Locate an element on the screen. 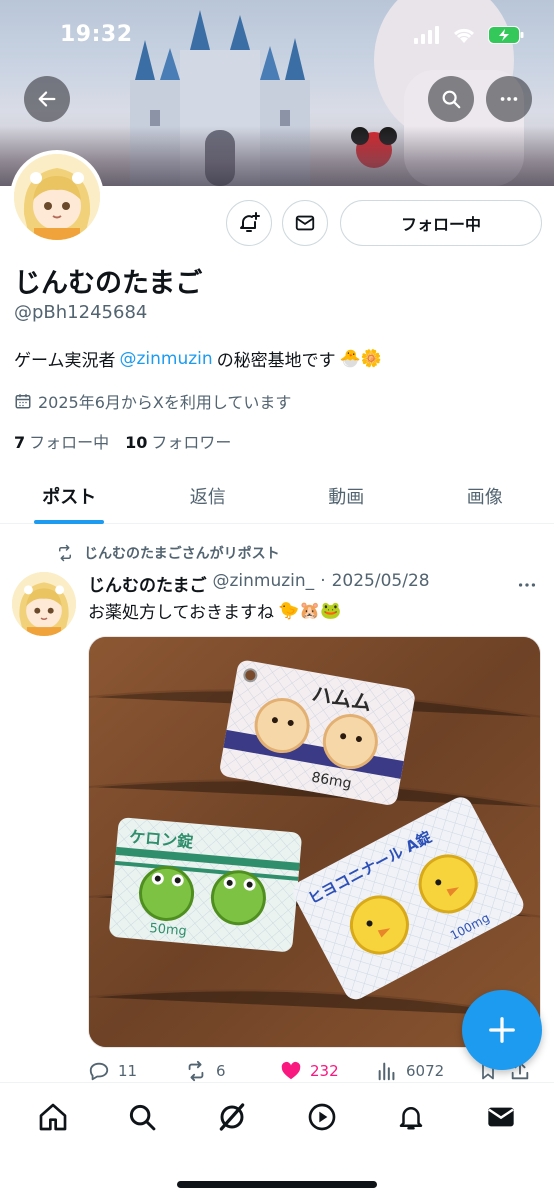  compose-fab is located at coordinates (502, 1030).